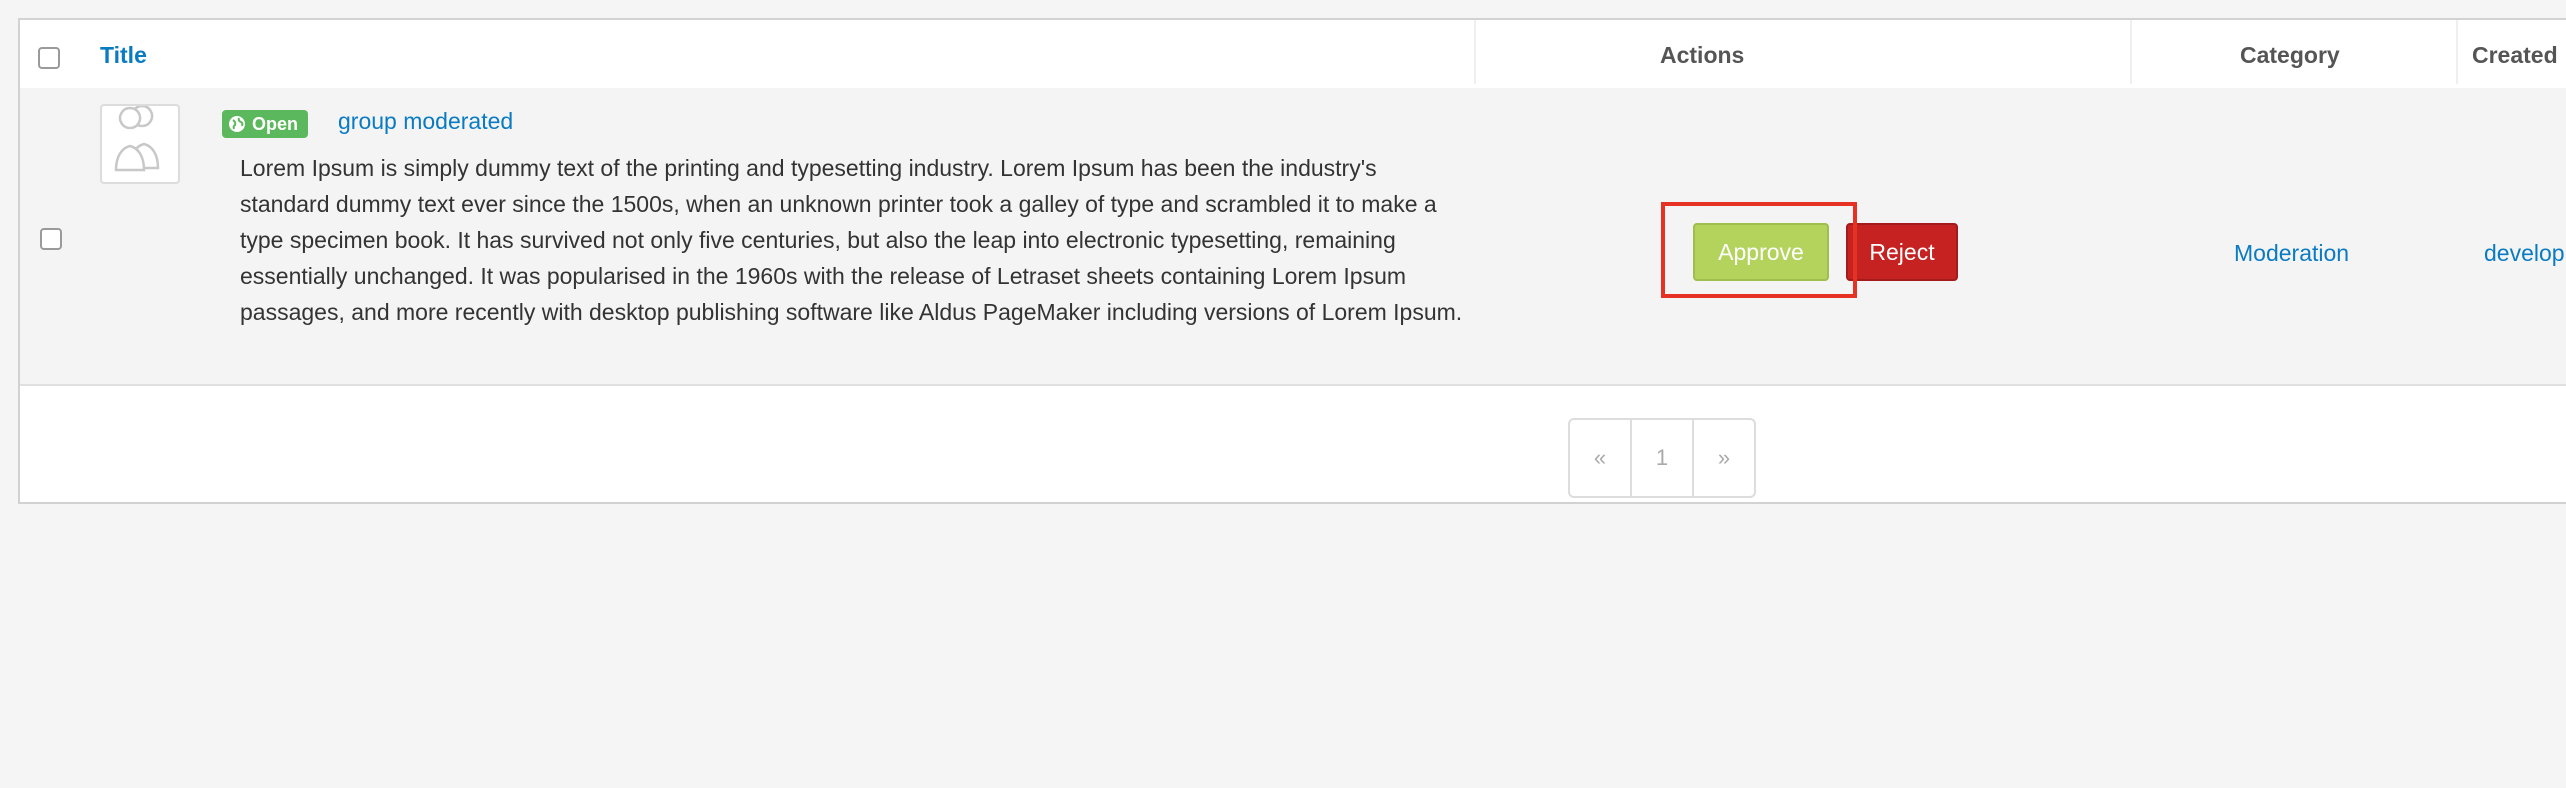  Describe the element at coordinates (237, 124) in the screenshot. I see `globe-icon` at that location.